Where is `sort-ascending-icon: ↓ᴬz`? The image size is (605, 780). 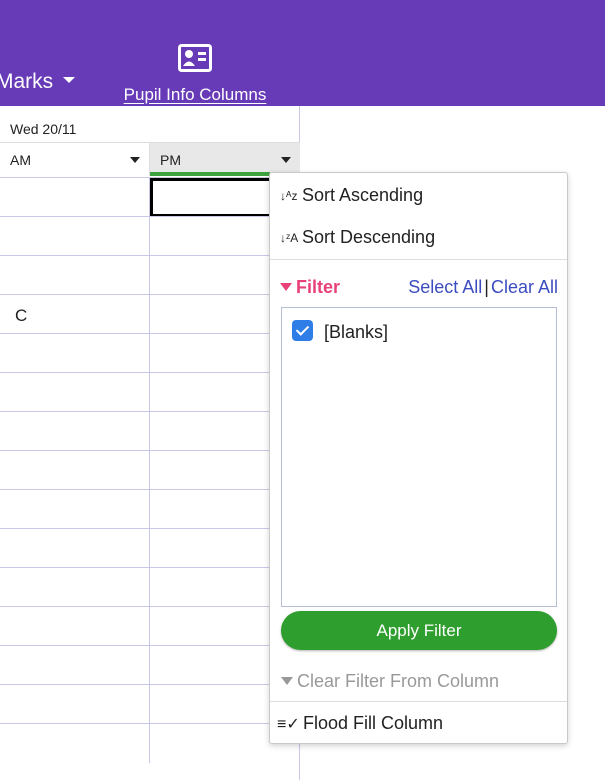 sort-ascending-icon: ↓ᴬz is located at coordinates (289, 196).